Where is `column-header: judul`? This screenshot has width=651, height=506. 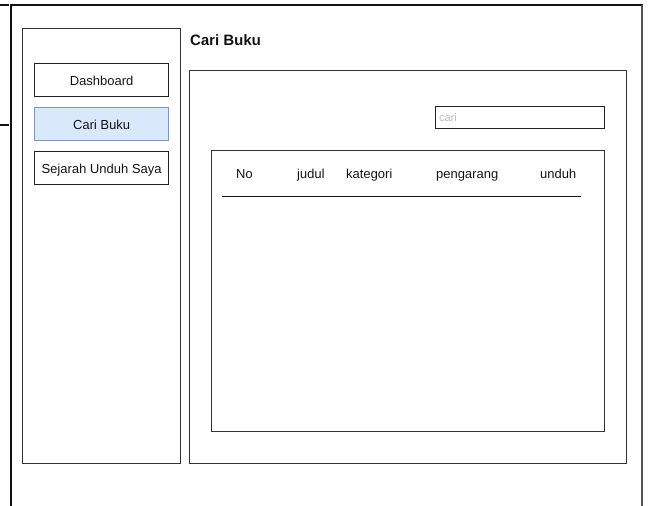
column-header: judul is located at coordinates (311, 173).